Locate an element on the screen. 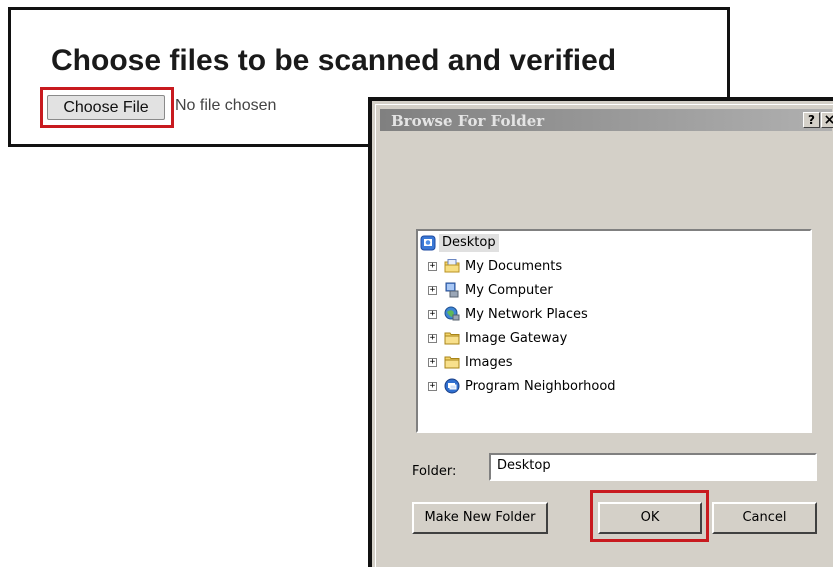 The image size is (833, 567). tree-item-desktop: Desktop is located at coordinates (459, 243).